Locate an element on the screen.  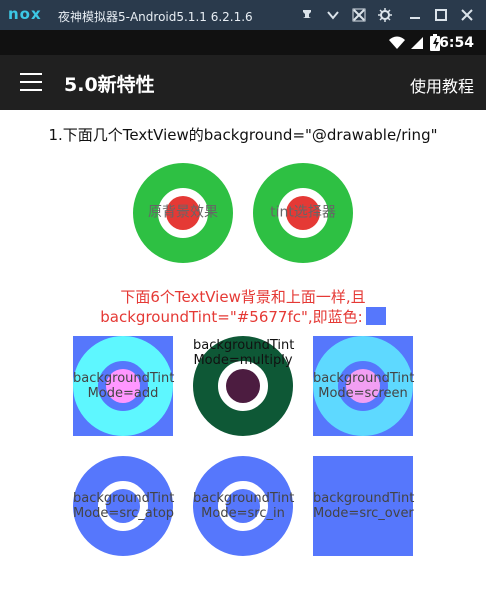
tint-mode-screen-label: backgroundTint Mode=screen is located at coordinates (364, 386).